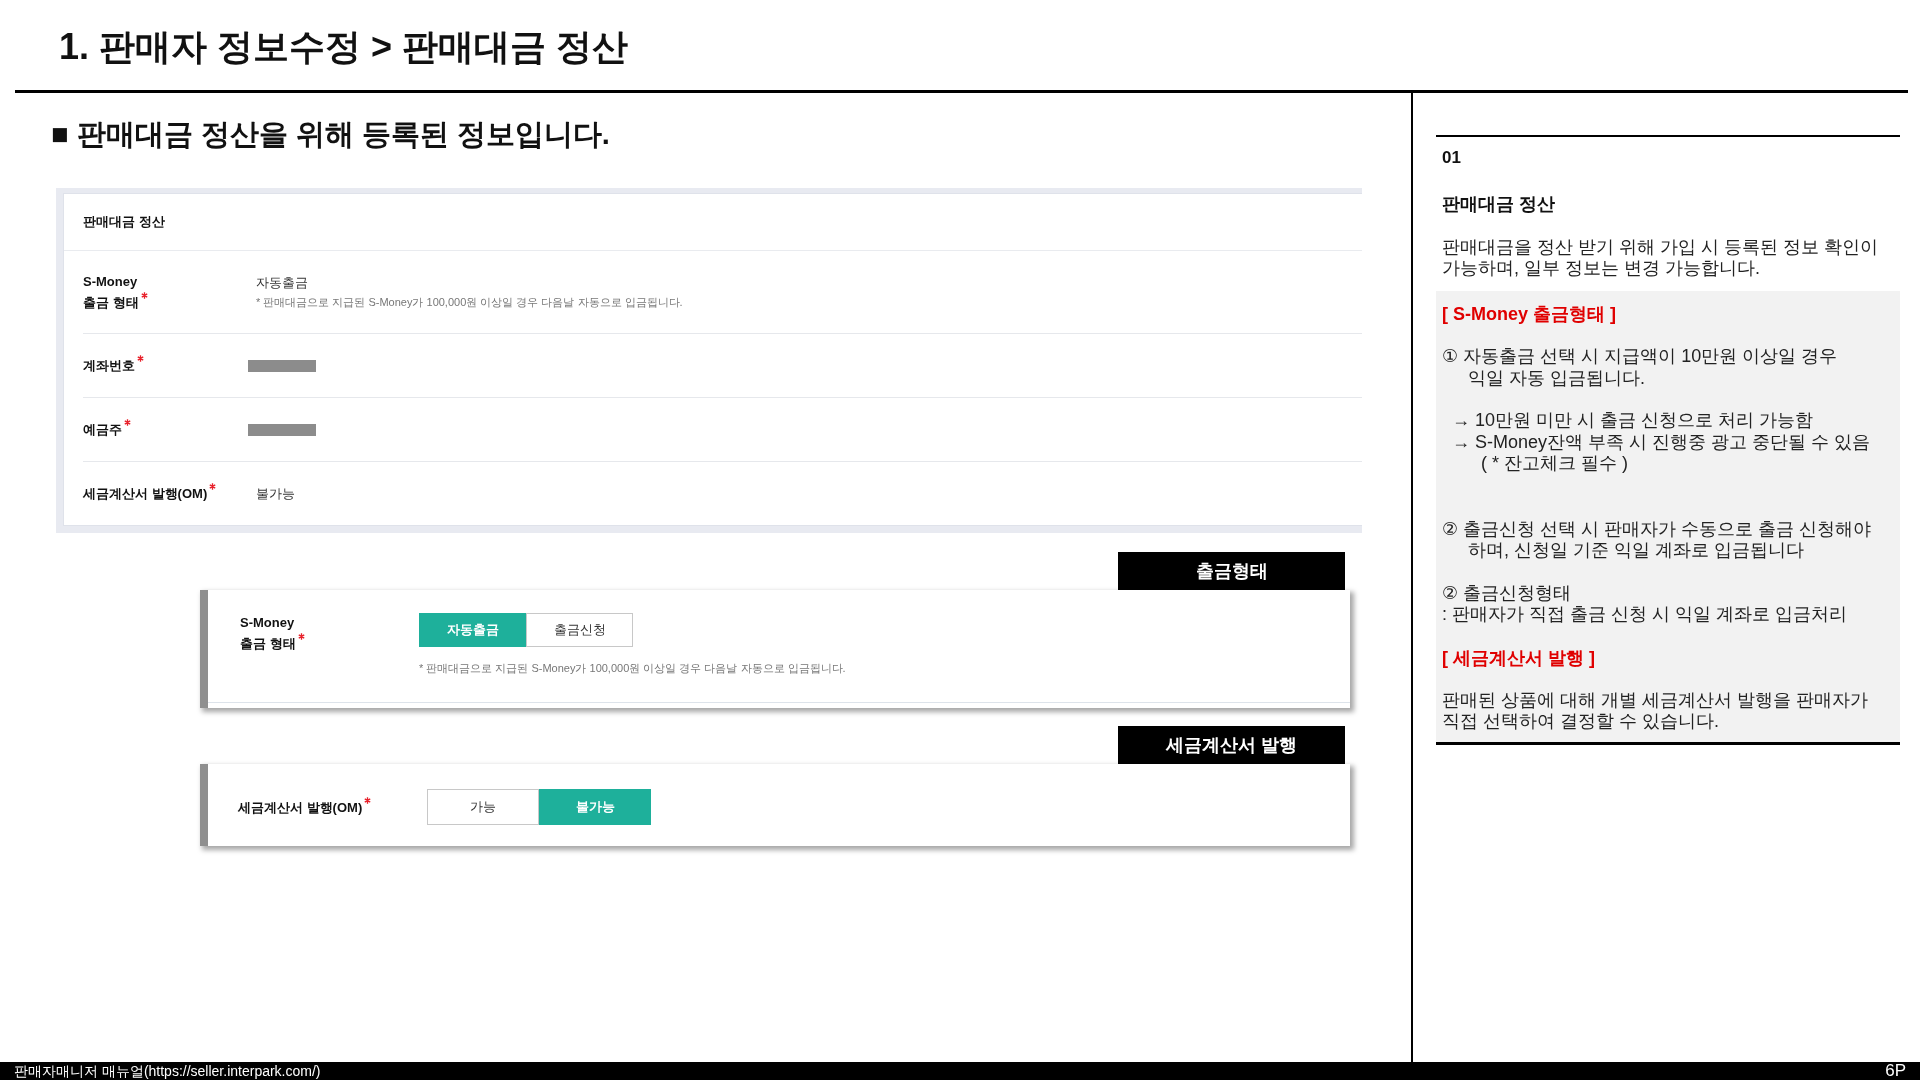 This screenshot has width=1920, height=1080. I want to click on page-title: 1. 판매자 정보수정 > 판매대금 정산, so click(344, 47).